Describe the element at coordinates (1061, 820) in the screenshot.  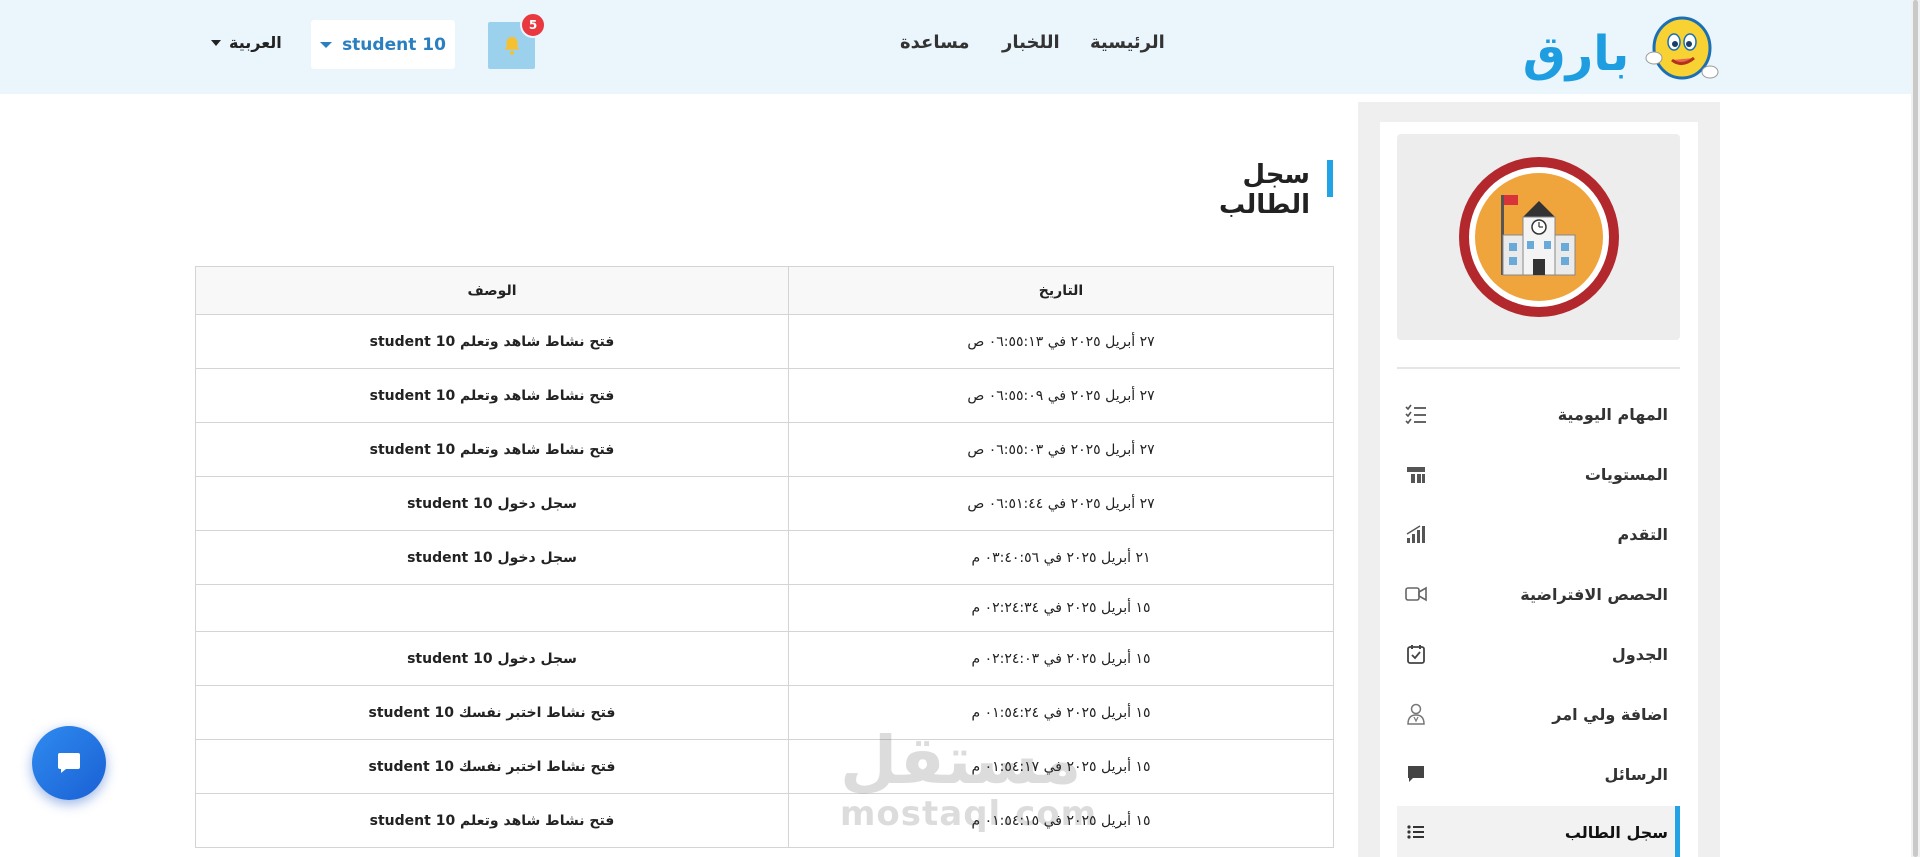
I see `cell-date: ١٥ أبريل ٢٠٢٥ في ٠١:٥٤:١٥ م` at that location.